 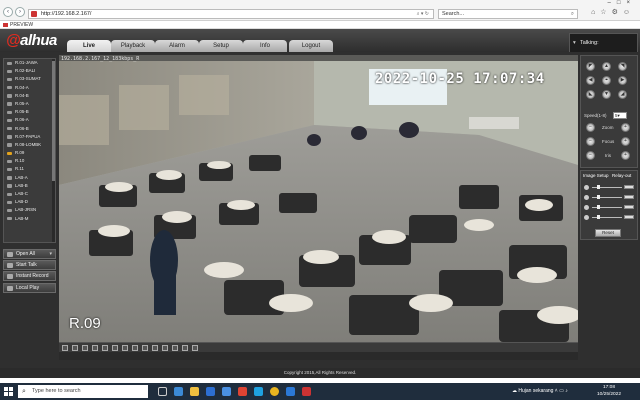 I want to click on address-bar: http://192.168.2.167/ ⌕ ▾ ↻, so click(x=231, y=14).